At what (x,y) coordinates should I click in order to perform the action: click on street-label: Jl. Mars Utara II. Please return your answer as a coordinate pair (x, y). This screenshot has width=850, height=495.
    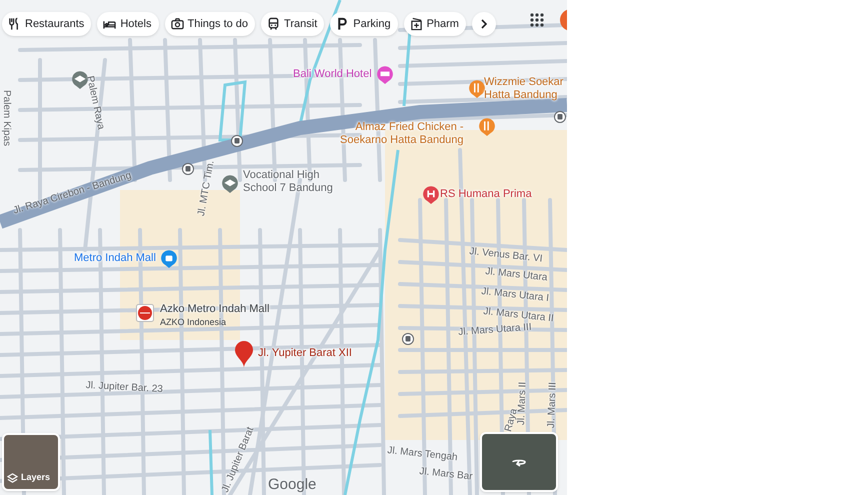
    Looking at the image, I should click on (518, 315).